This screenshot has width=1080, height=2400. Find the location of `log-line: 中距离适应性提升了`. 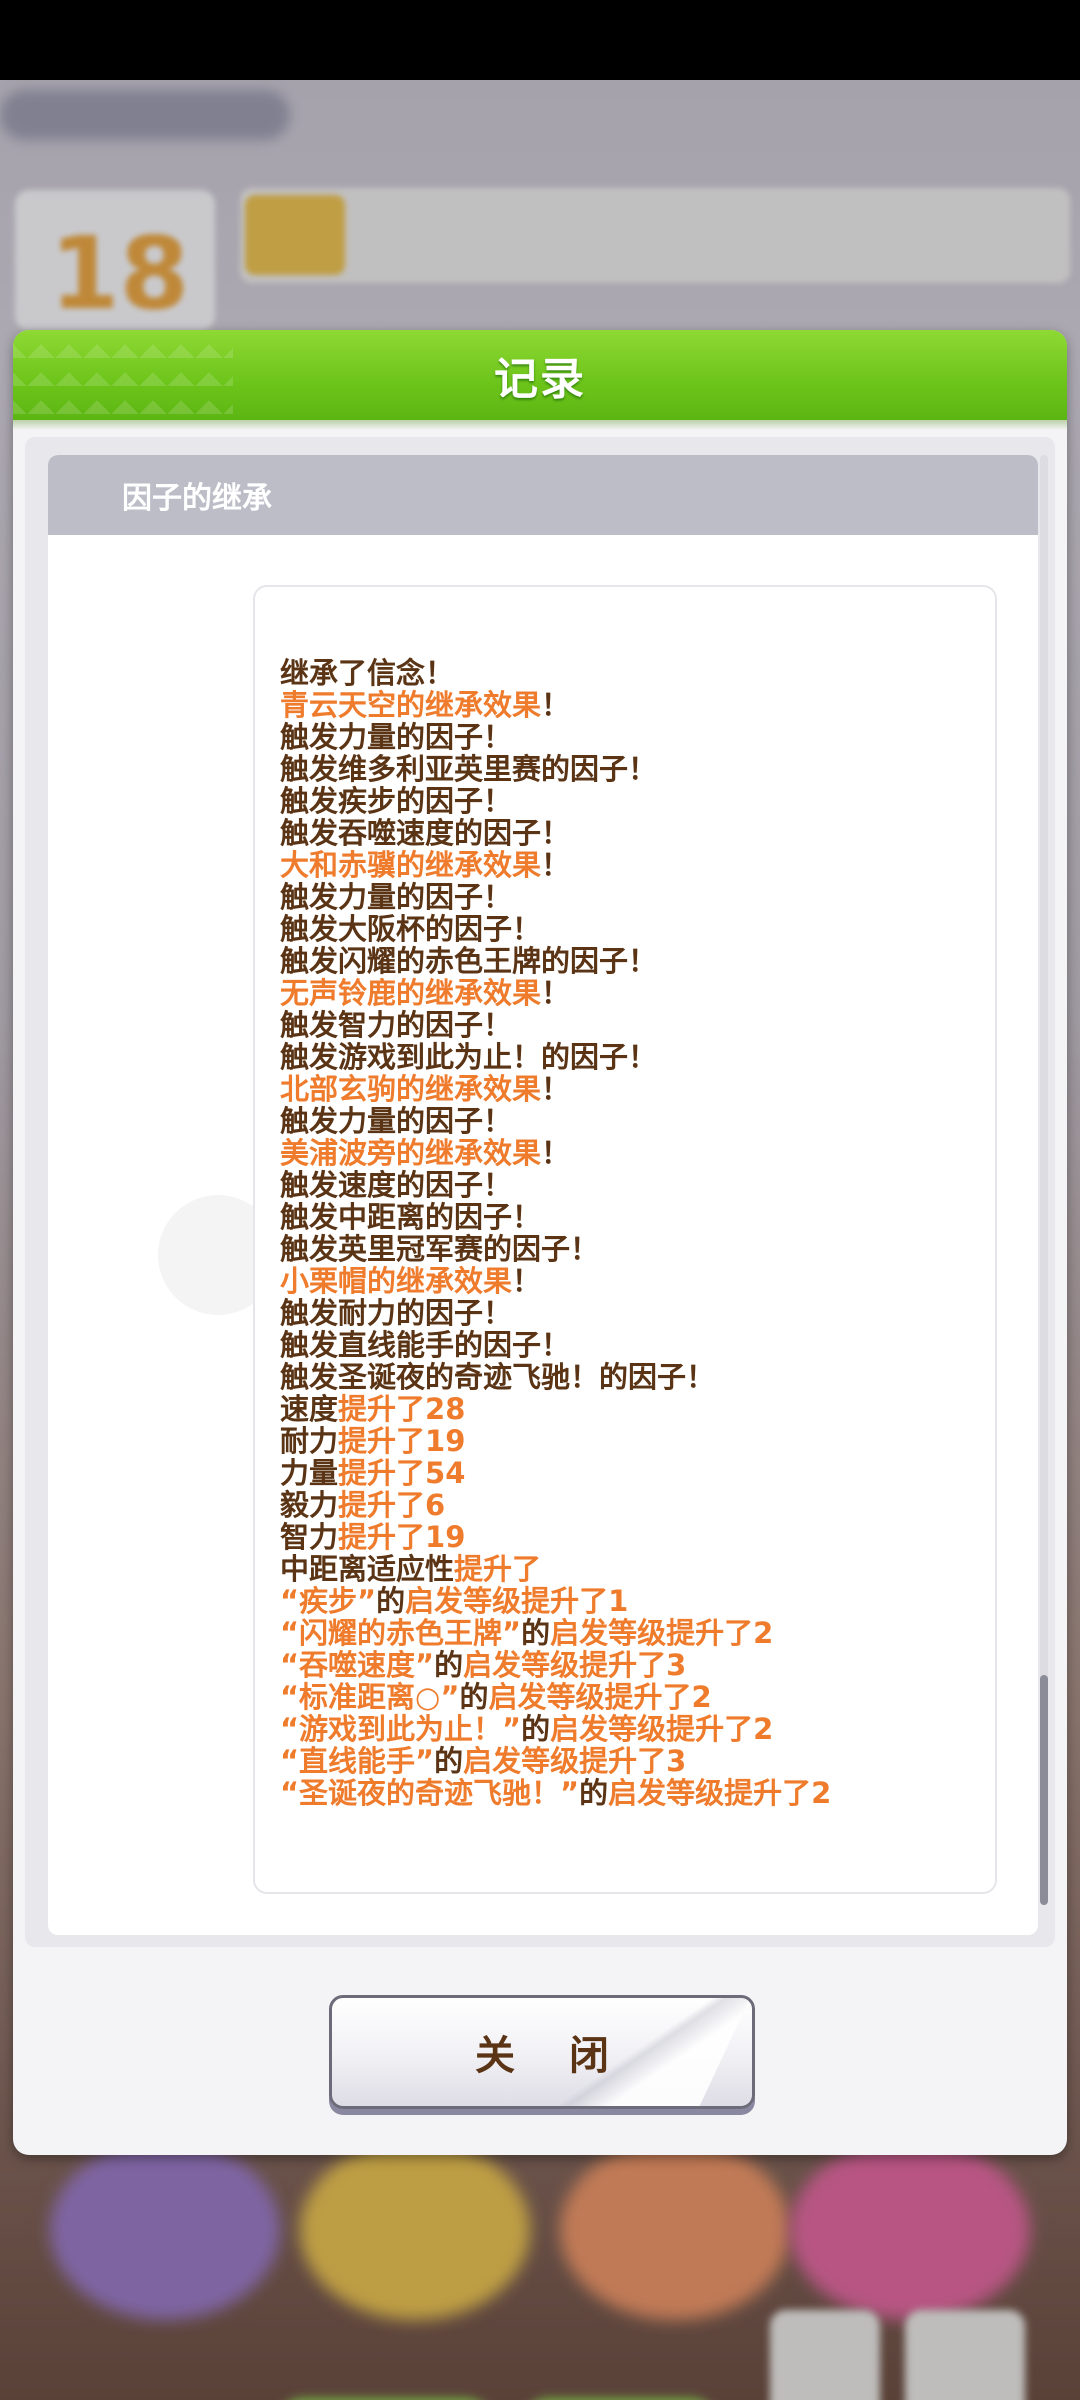

log-line: 中距离适应性提升了 is located at coordinates (632, 1569).